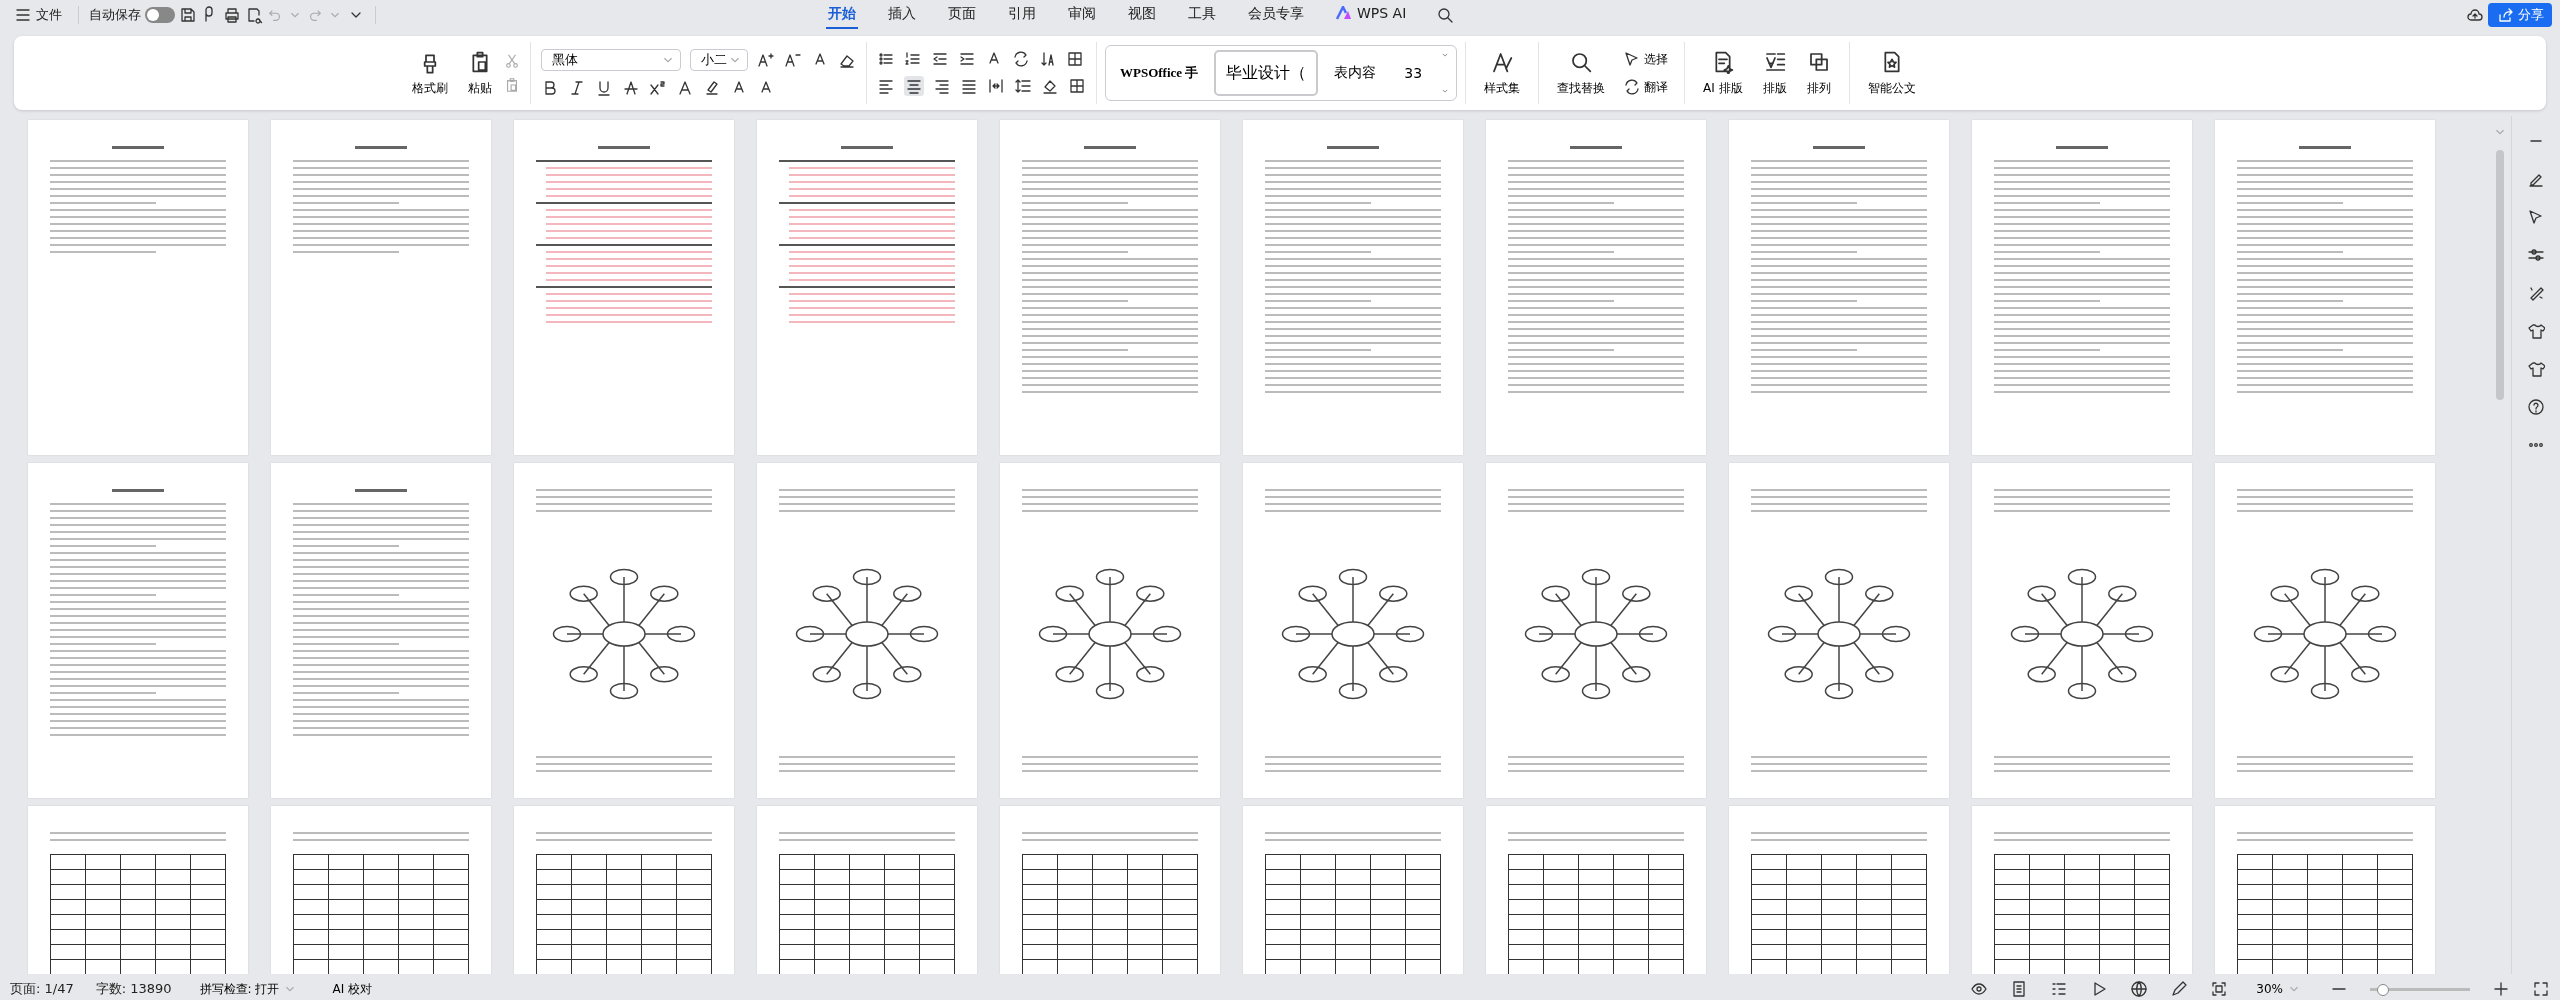  I want to click on distribute-icon, so click(996, 86).